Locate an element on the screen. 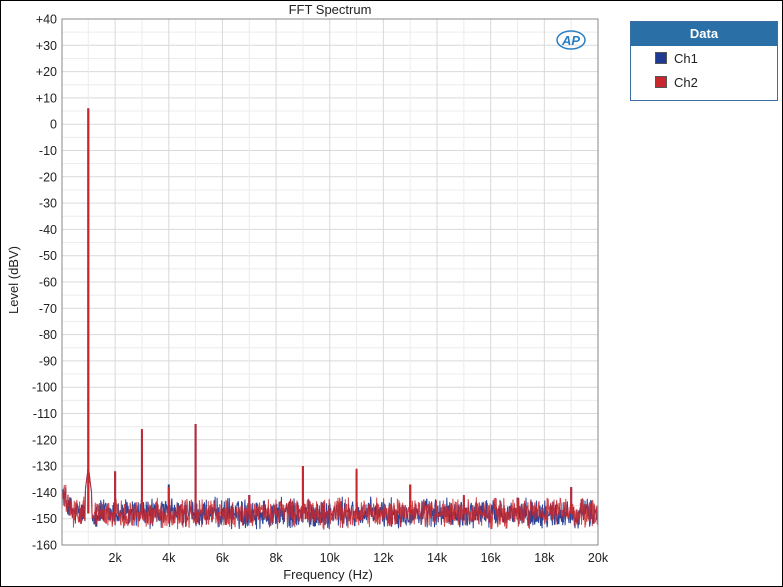 The width and height of the screenshot is (783, 587). y-tick-label: -70 is located at coordinates (48, 309).